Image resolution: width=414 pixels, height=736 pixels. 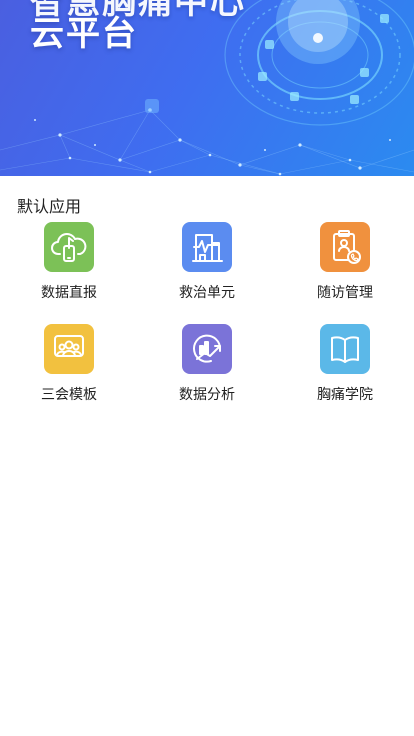 I want to click on app-data-report: 数据直报, so click(x=69, y=273).